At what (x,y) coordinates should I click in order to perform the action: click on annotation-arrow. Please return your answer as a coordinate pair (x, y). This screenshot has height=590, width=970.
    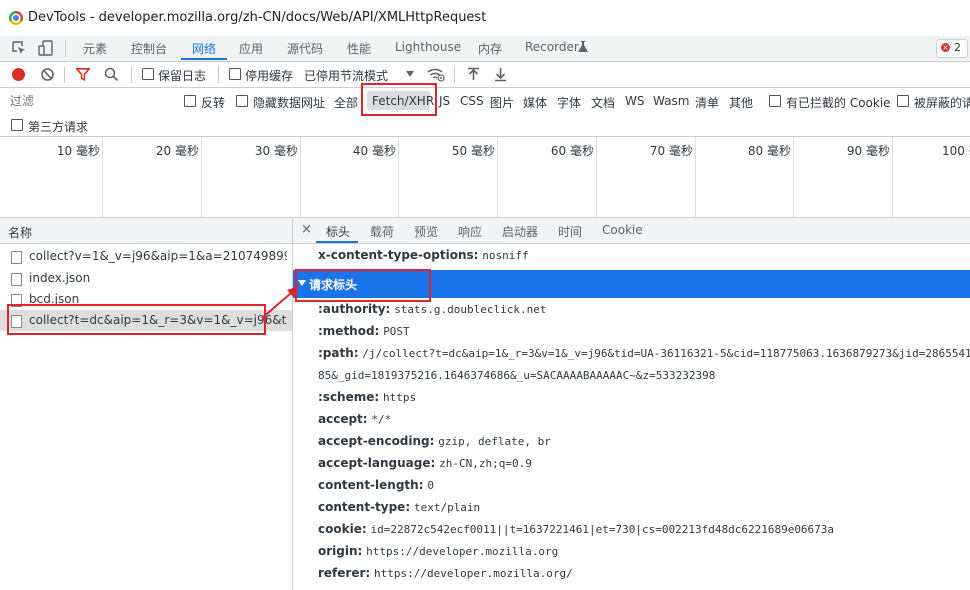
    Looking at the image, I should click on (280, 302).